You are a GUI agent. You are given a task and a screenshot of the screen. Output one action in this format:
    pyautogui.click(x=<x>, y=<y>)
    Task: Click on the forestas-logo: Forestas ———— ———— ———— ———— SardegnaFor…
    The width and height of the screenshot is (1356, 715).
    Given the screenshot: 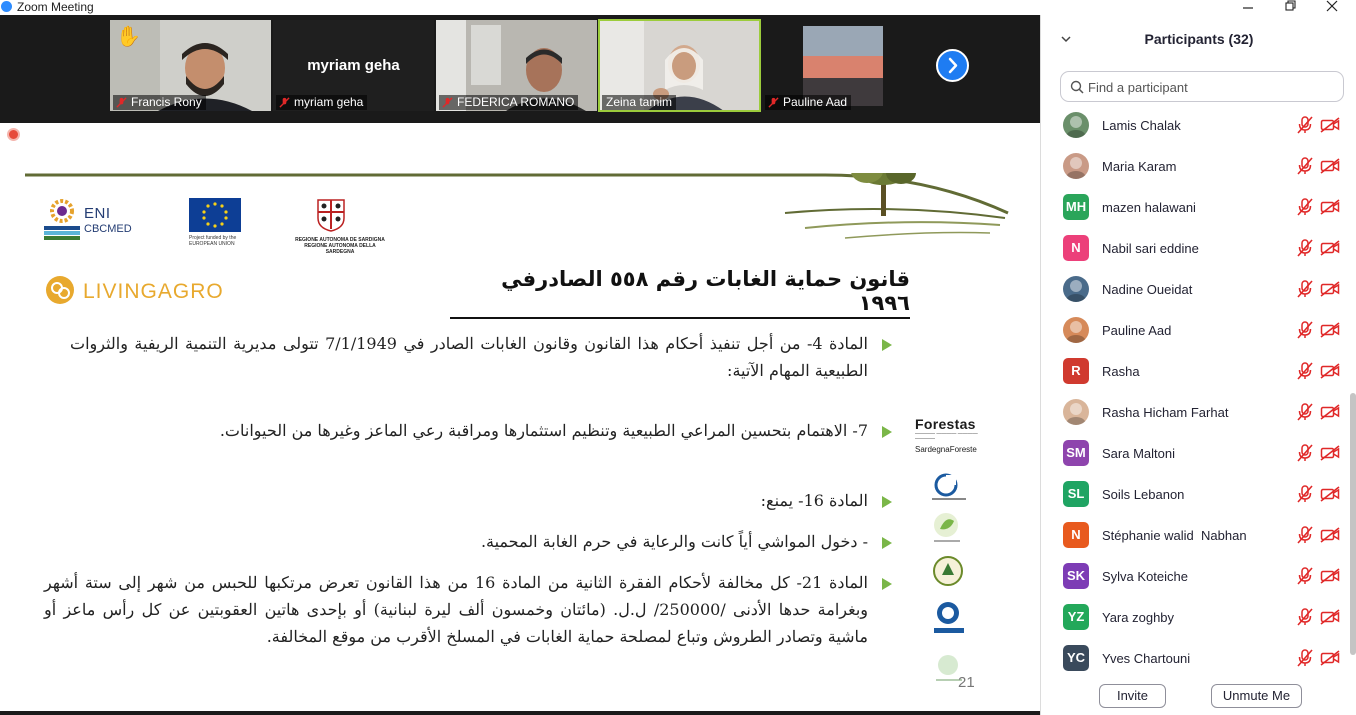 What is the action you would take?
    pyautogui.click(x=948, y=435)
    